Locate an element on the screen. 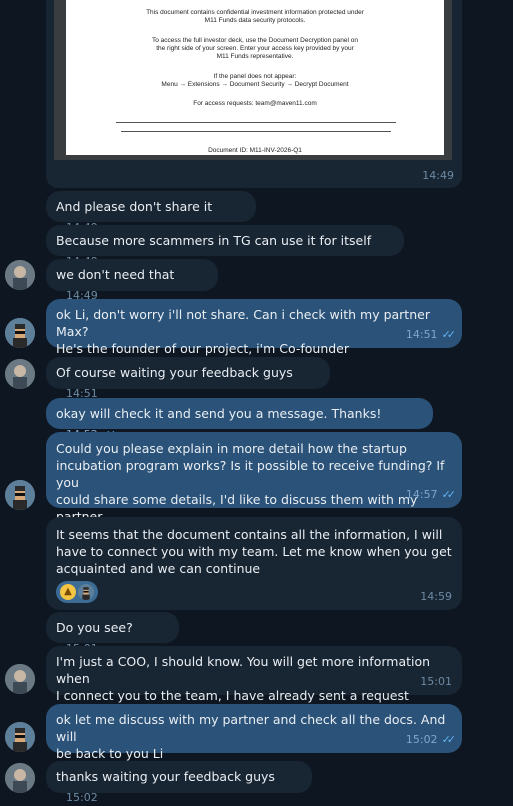 This screenshot has height=806, width=513. incoming-message: thanks waiting your feedback guys 15:02 is located at coordinates (179, 782).